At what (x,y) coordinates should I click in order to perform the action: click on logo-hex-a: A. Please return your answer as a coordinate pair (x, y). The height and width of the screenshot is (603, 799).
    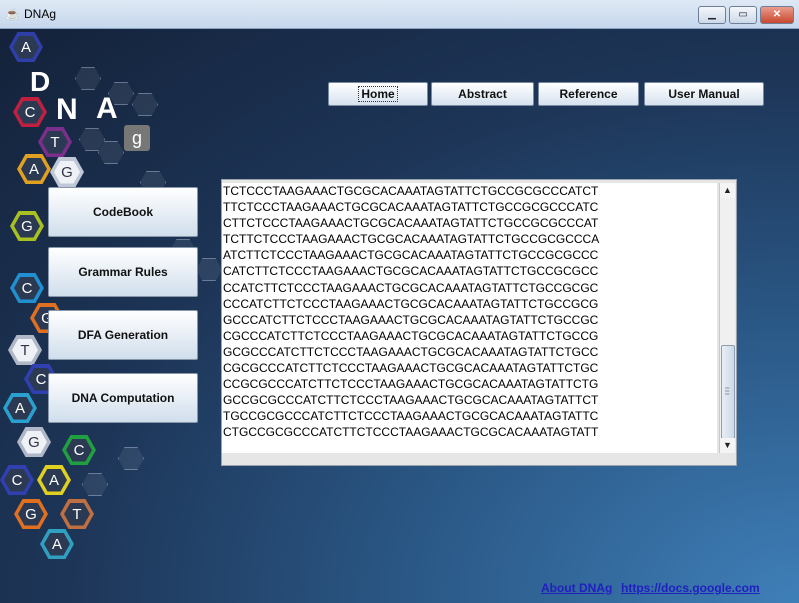
    Looking at the image, I should click on (26, 47).